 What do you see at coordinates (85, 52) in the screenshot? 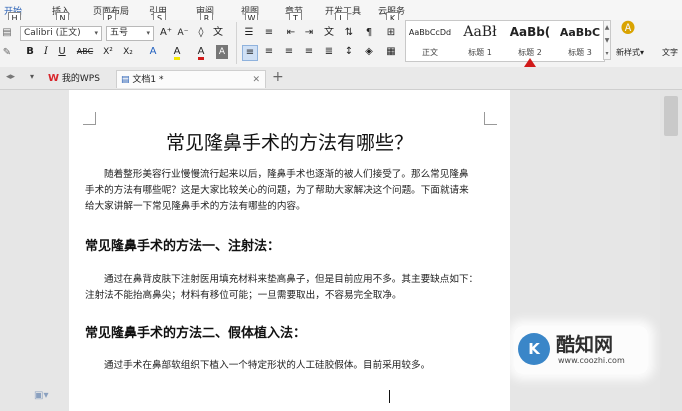
I see `strikethrough-button: ABC` at bounding box center [85, 52].